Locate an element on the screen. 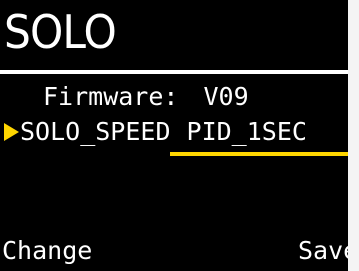 The height and width of the screenshot is (271, 359). firmware-row: Firmware: V09 is located at coordinates (124, 97).